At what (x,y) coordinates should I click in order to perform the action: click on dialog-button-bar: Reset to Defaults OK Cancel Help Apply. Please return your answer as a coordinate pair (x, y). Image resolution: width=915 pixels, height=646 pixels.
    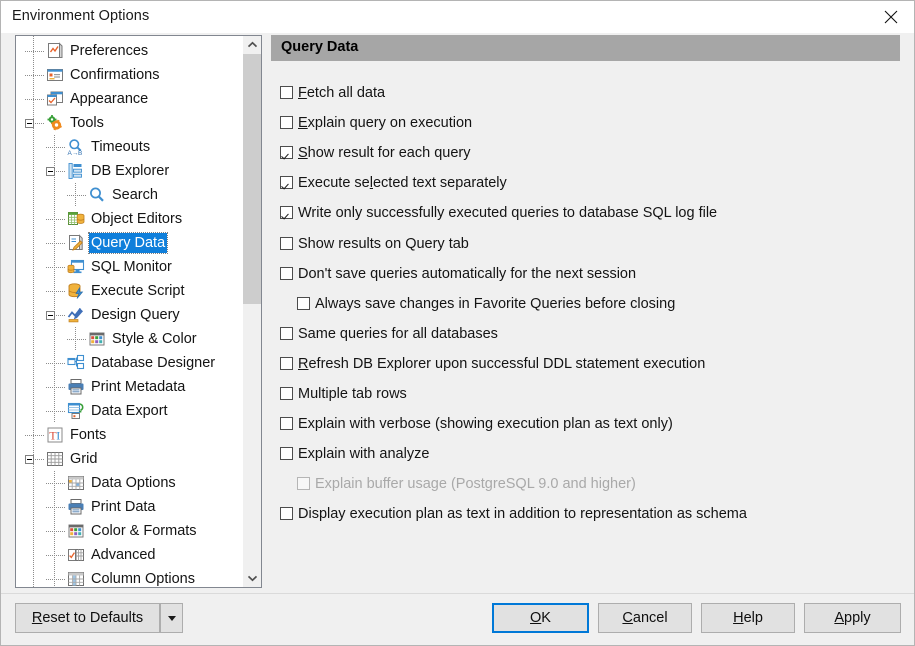
    Looking at the image, I should click on (457, 619).